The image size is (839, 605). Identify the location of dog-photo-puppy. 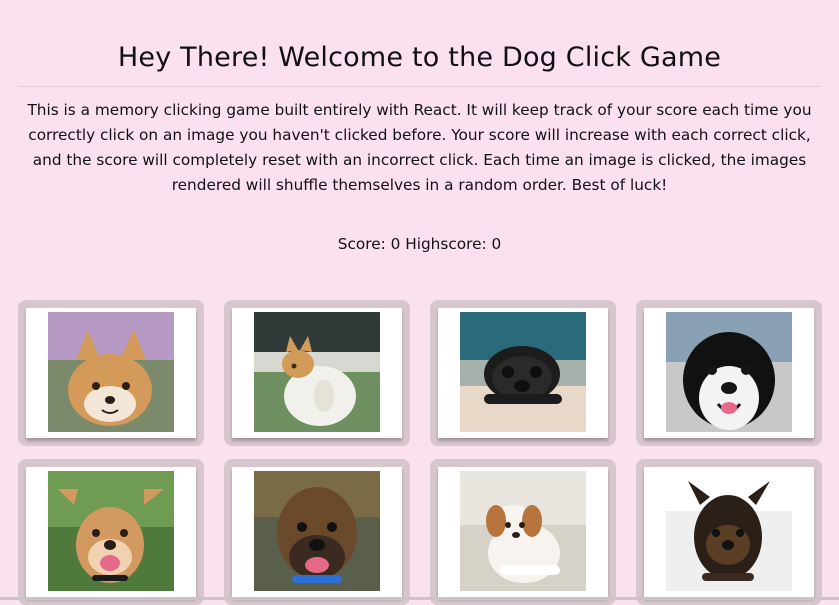
(523, 531).